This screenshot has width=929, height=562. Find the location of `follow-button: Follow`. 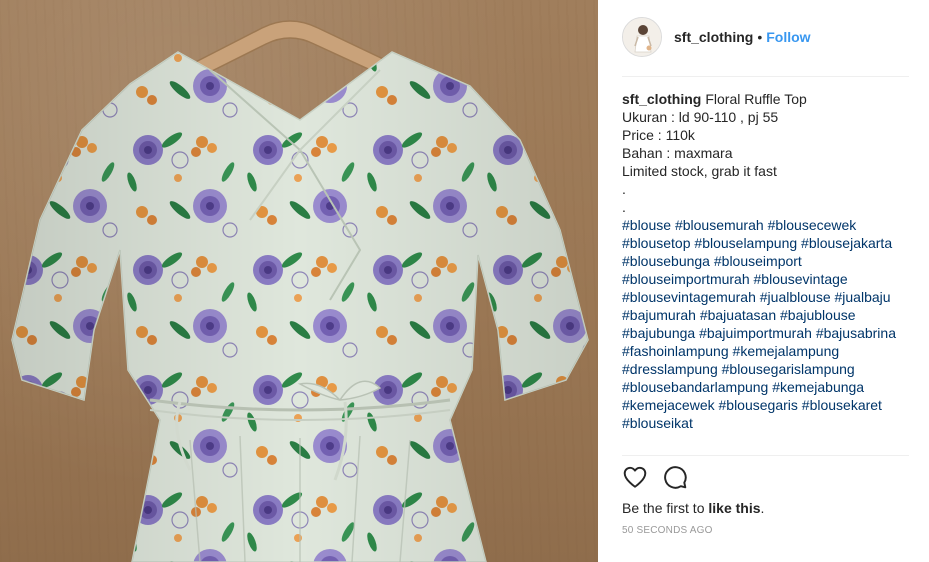

follow-button: Follow is located at coordinates (788, 37).